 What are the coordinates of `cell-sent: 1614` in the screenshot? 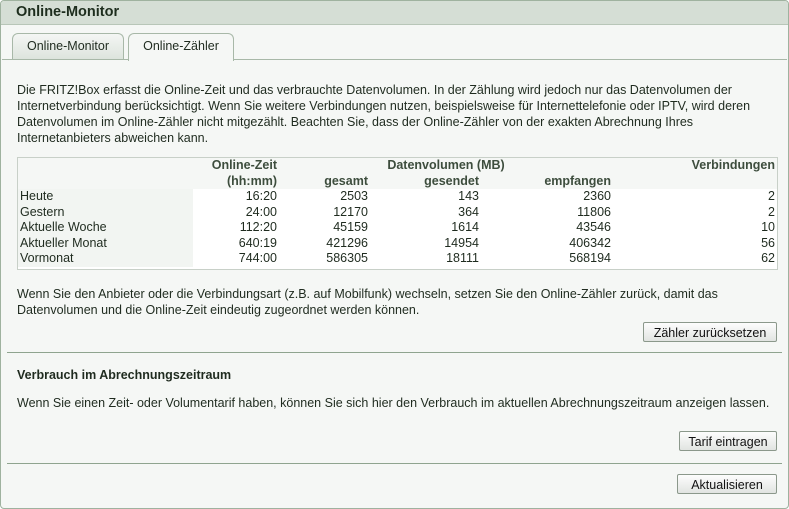 It's located at (465, 227).